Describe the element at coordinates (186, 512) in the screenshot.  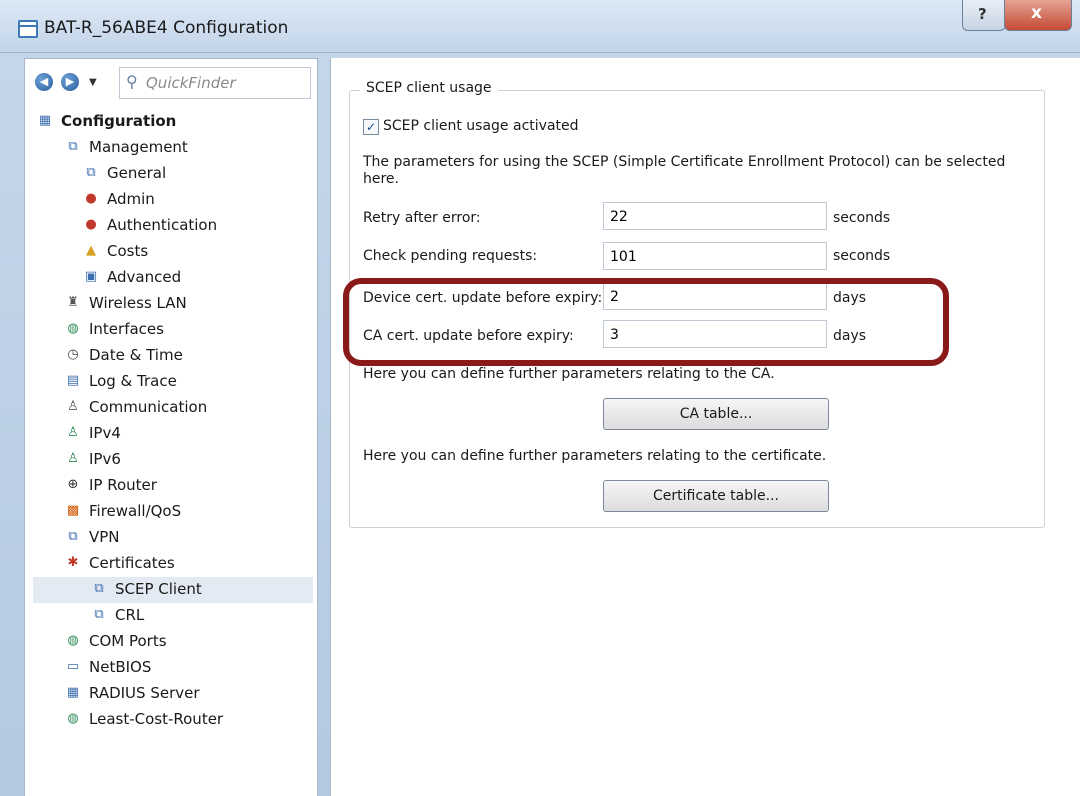
I see `tree-item-firewall-qos: ▩ Firewall/QoS` at that location.